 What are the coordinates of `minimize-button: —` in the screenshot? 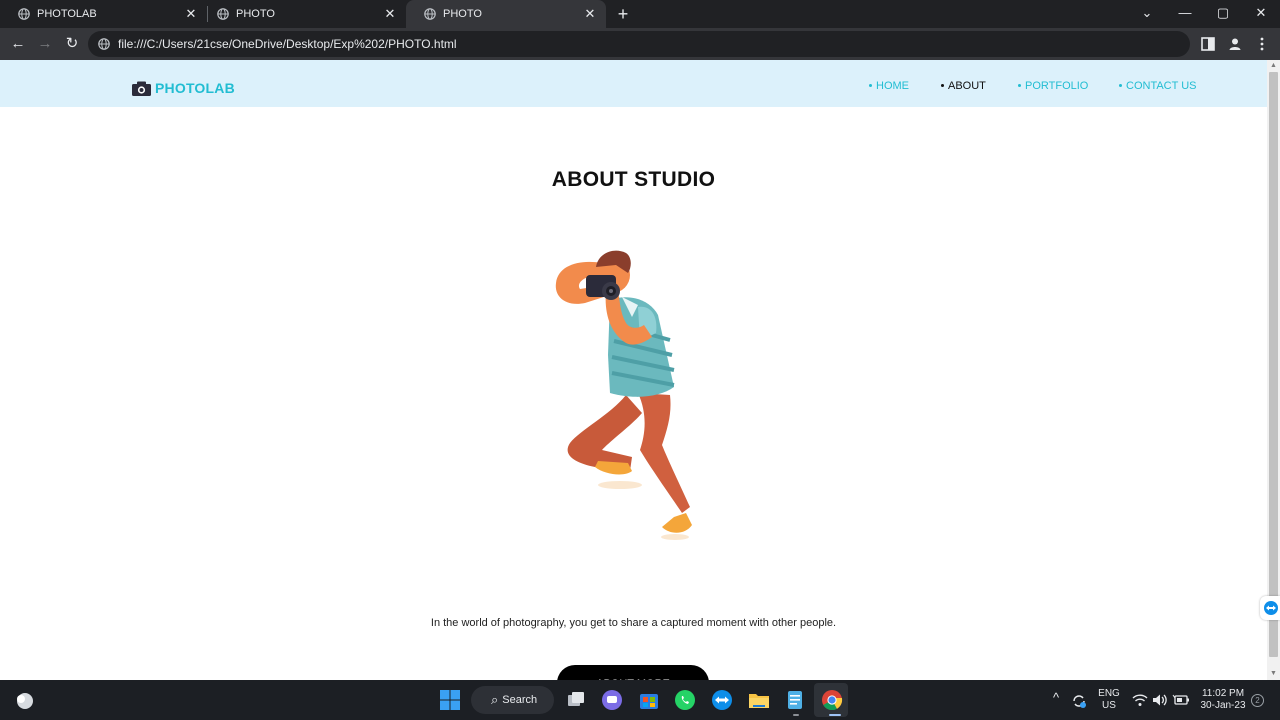 It's located at (1185, 14).